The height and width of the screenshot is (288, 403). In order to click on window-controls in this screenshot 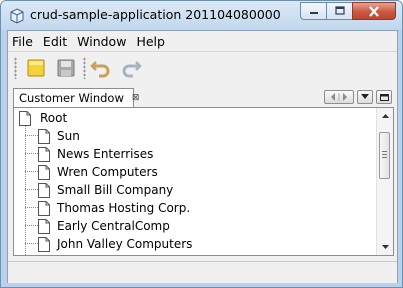, I will do `click(348, 11)`.